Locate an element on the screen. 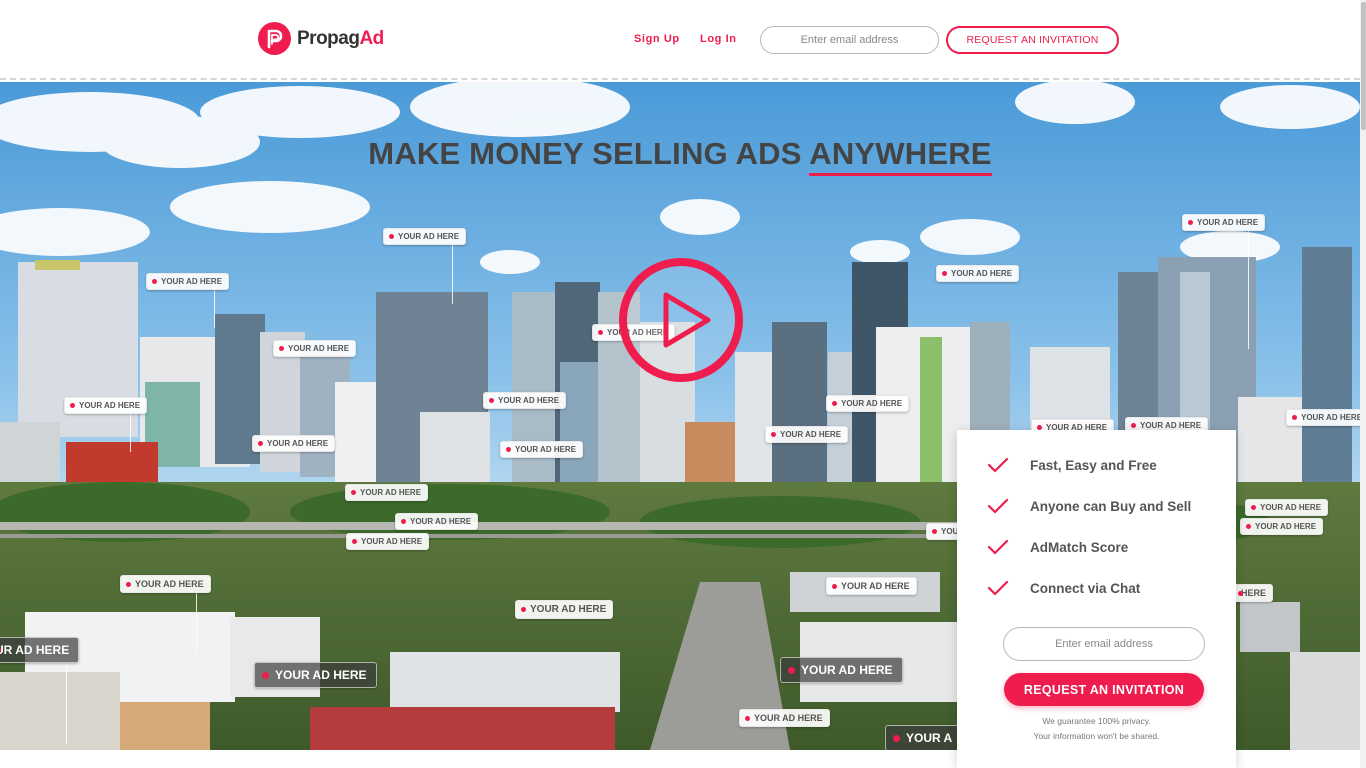  play-video-button is located at coordinates (681, 320).